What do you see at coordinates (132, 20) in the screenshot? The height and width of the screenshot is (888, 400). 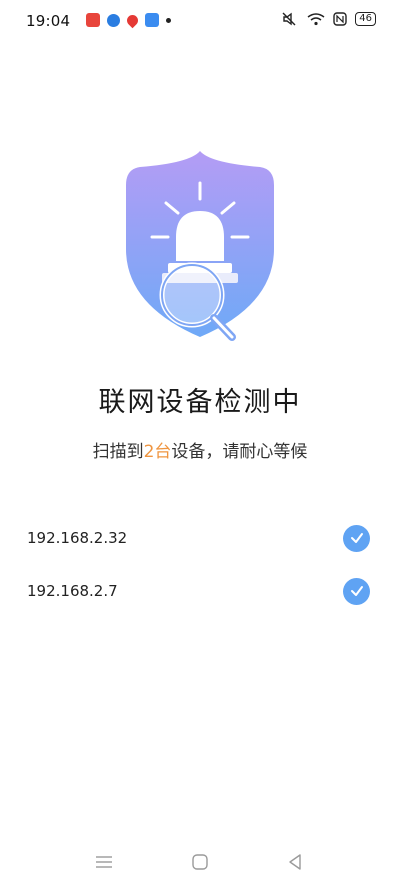 I see `map-pin-app-icon` at bounding box center [132, 20].